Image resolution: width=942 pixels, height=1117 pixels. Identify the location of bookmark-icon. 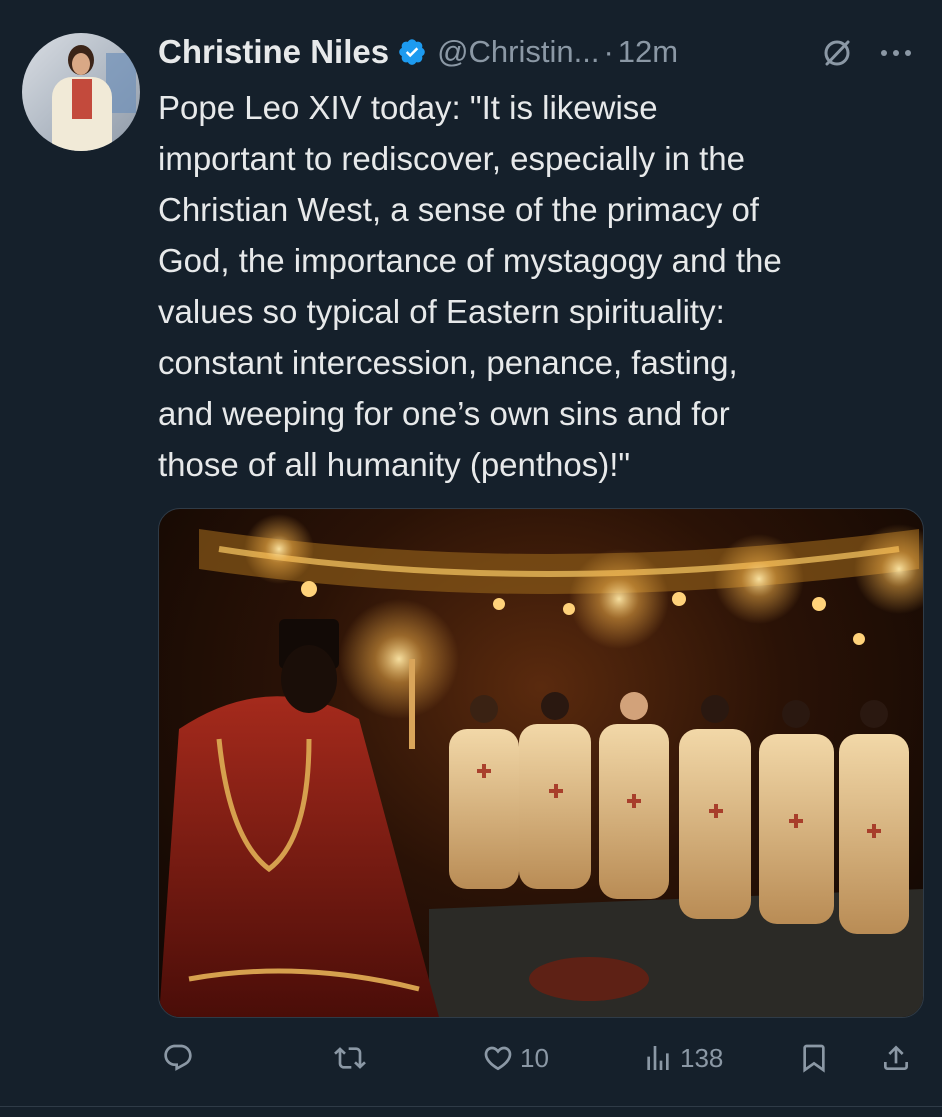
(814, 1058).